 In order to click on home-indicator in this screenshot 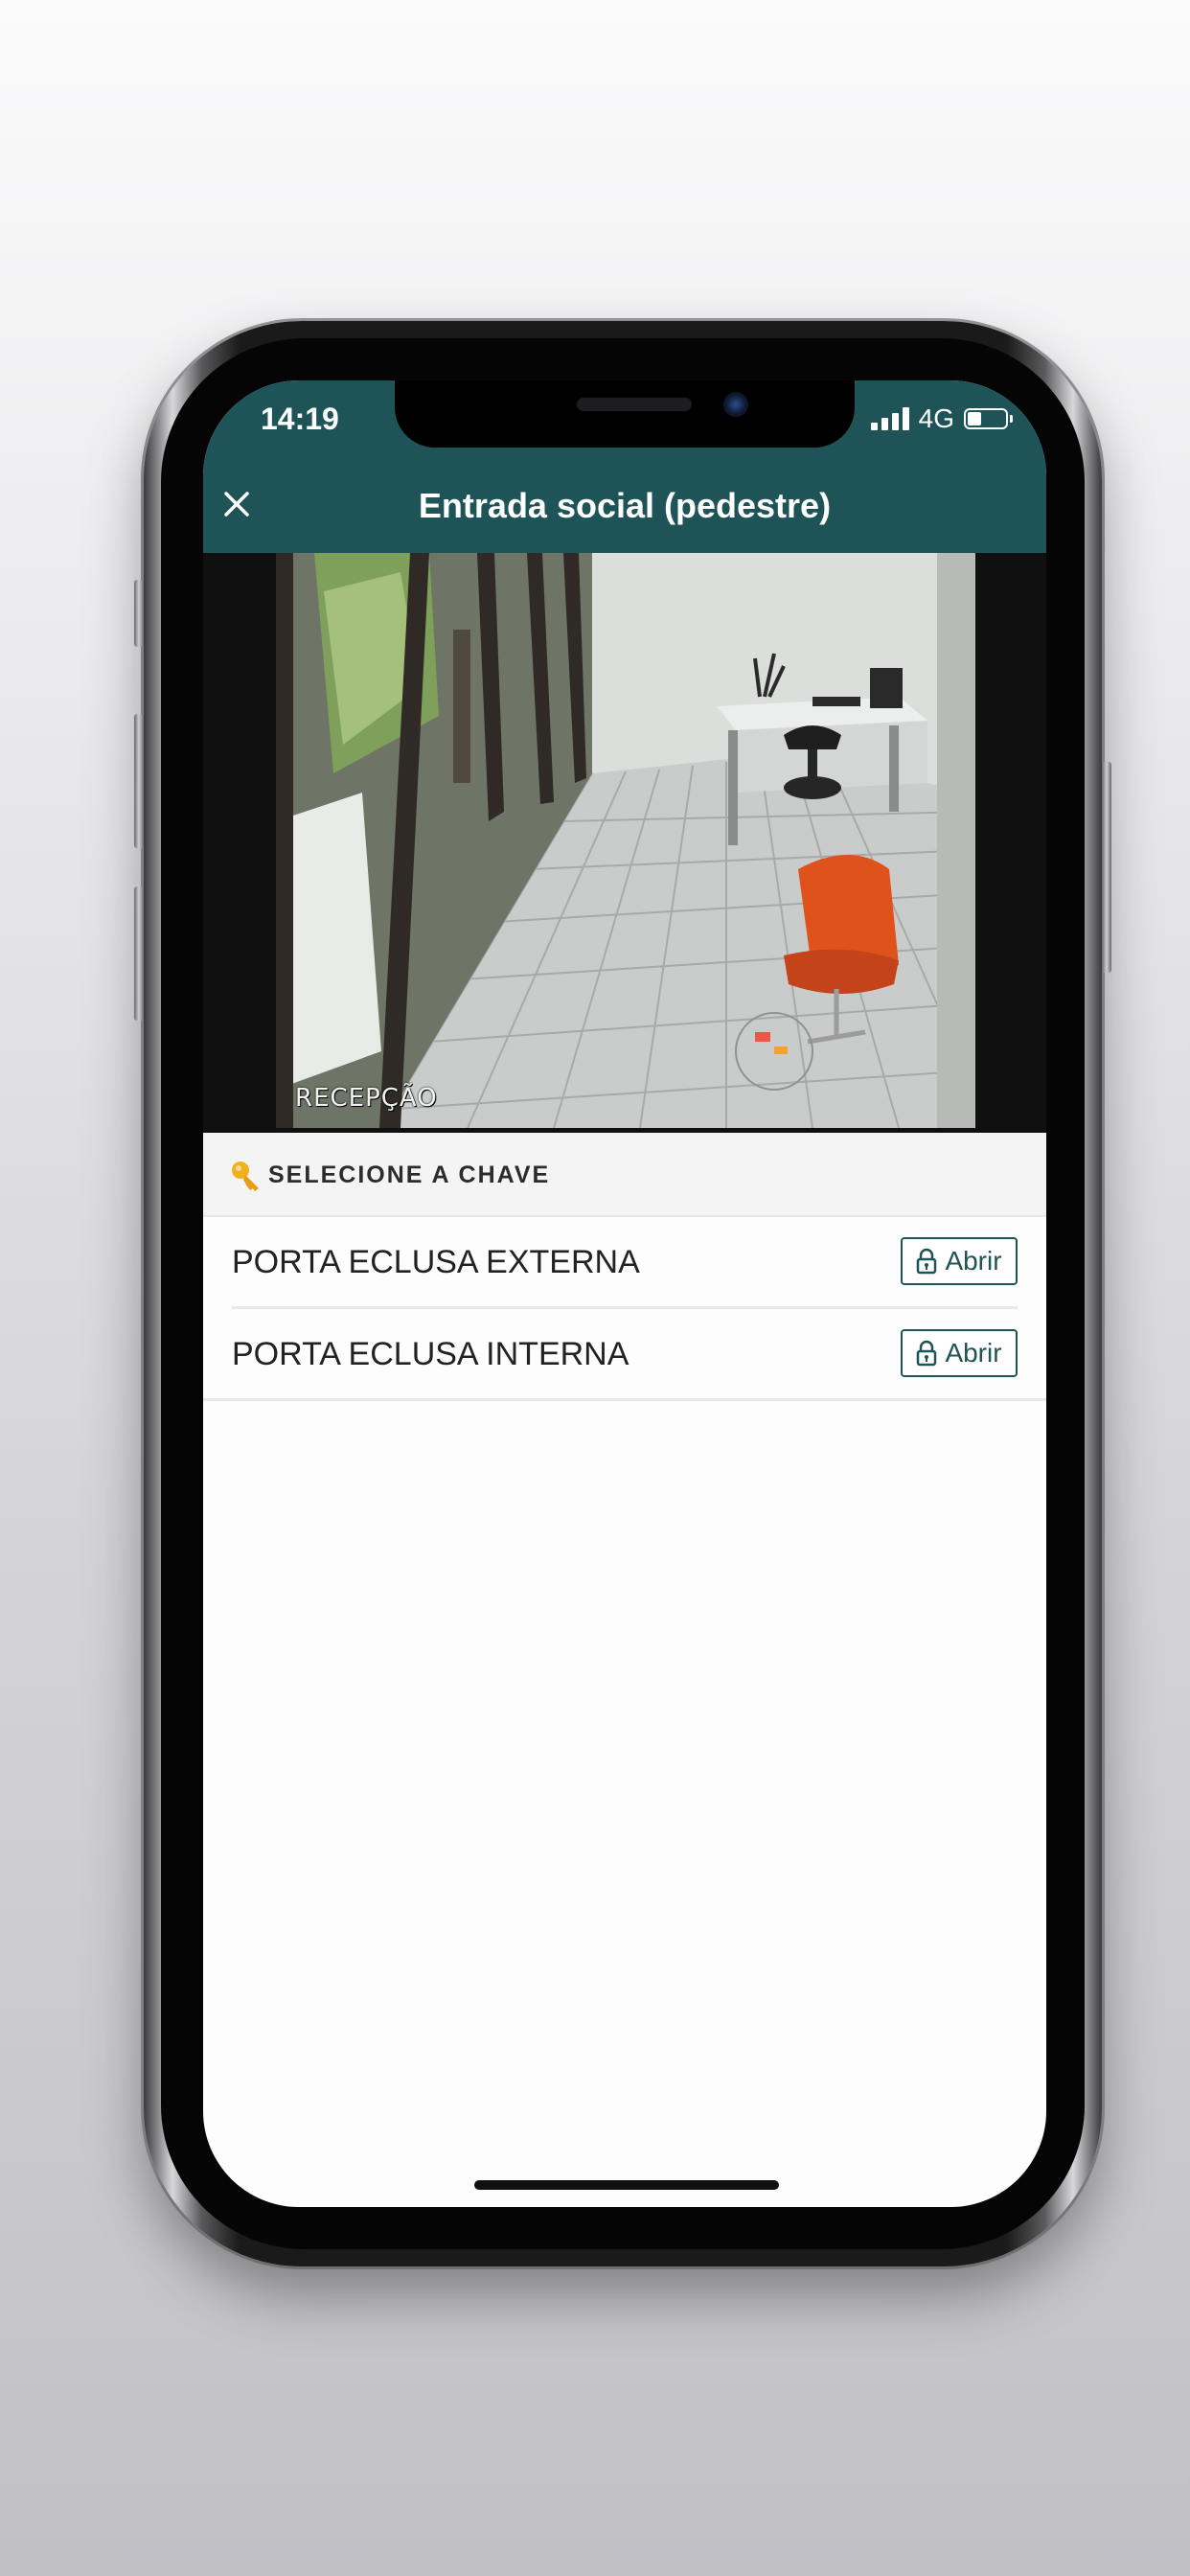, I will do `click(626, 2185)`.